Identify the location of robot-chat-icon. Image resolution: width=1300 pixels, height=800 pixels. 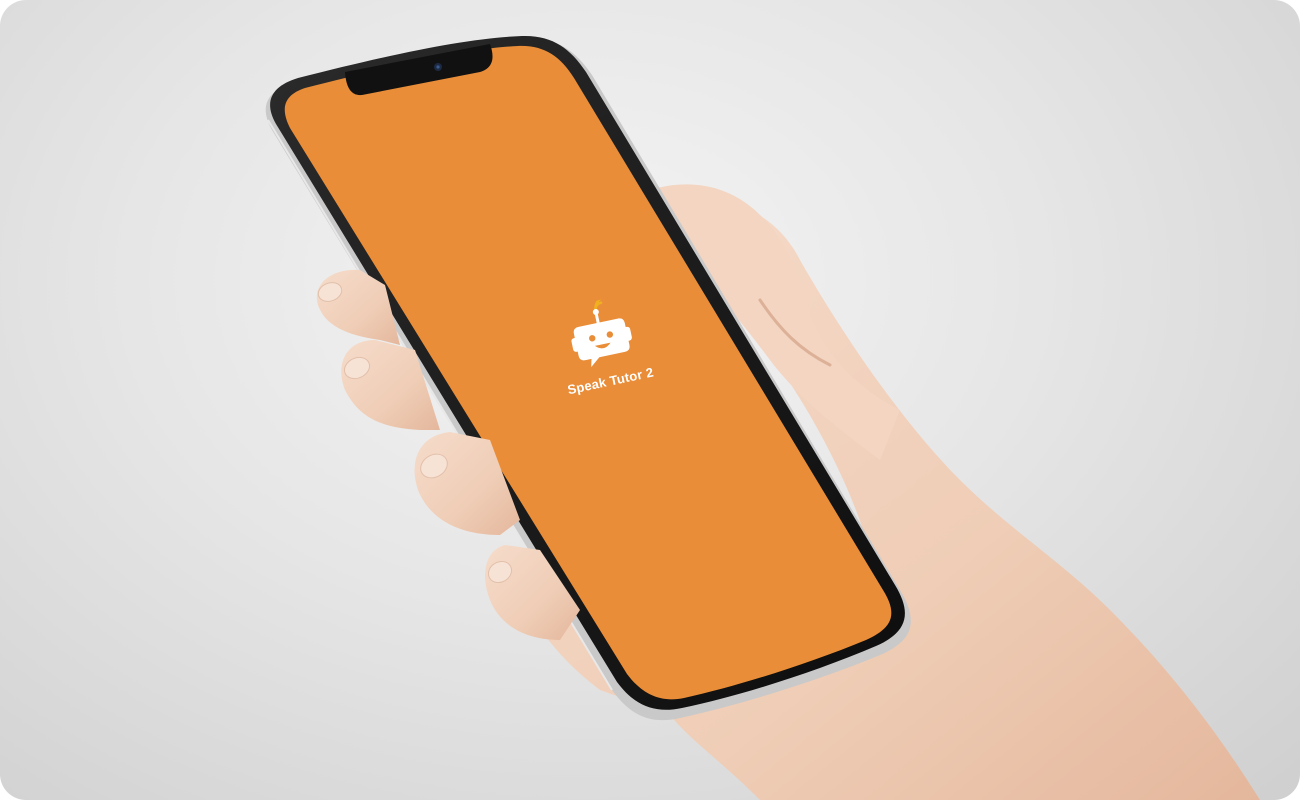
(601, 331).